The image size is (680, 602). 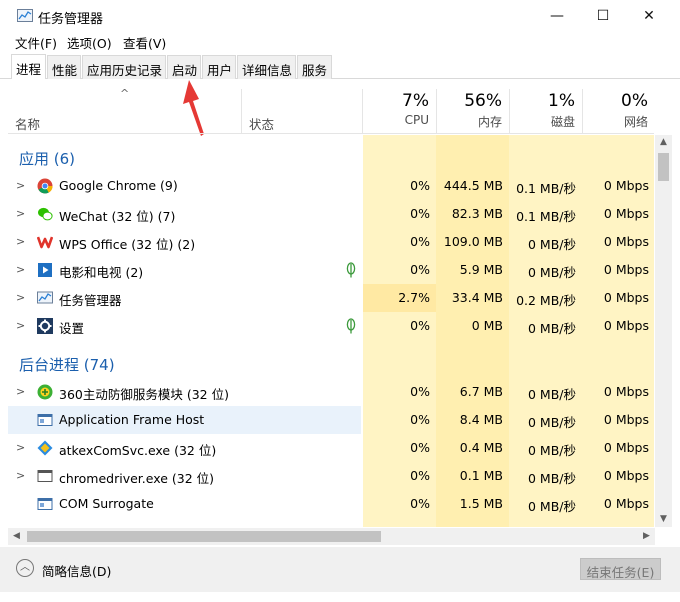 I want to click on scroll-up-icon: ▲, so click(x=663, y=143).